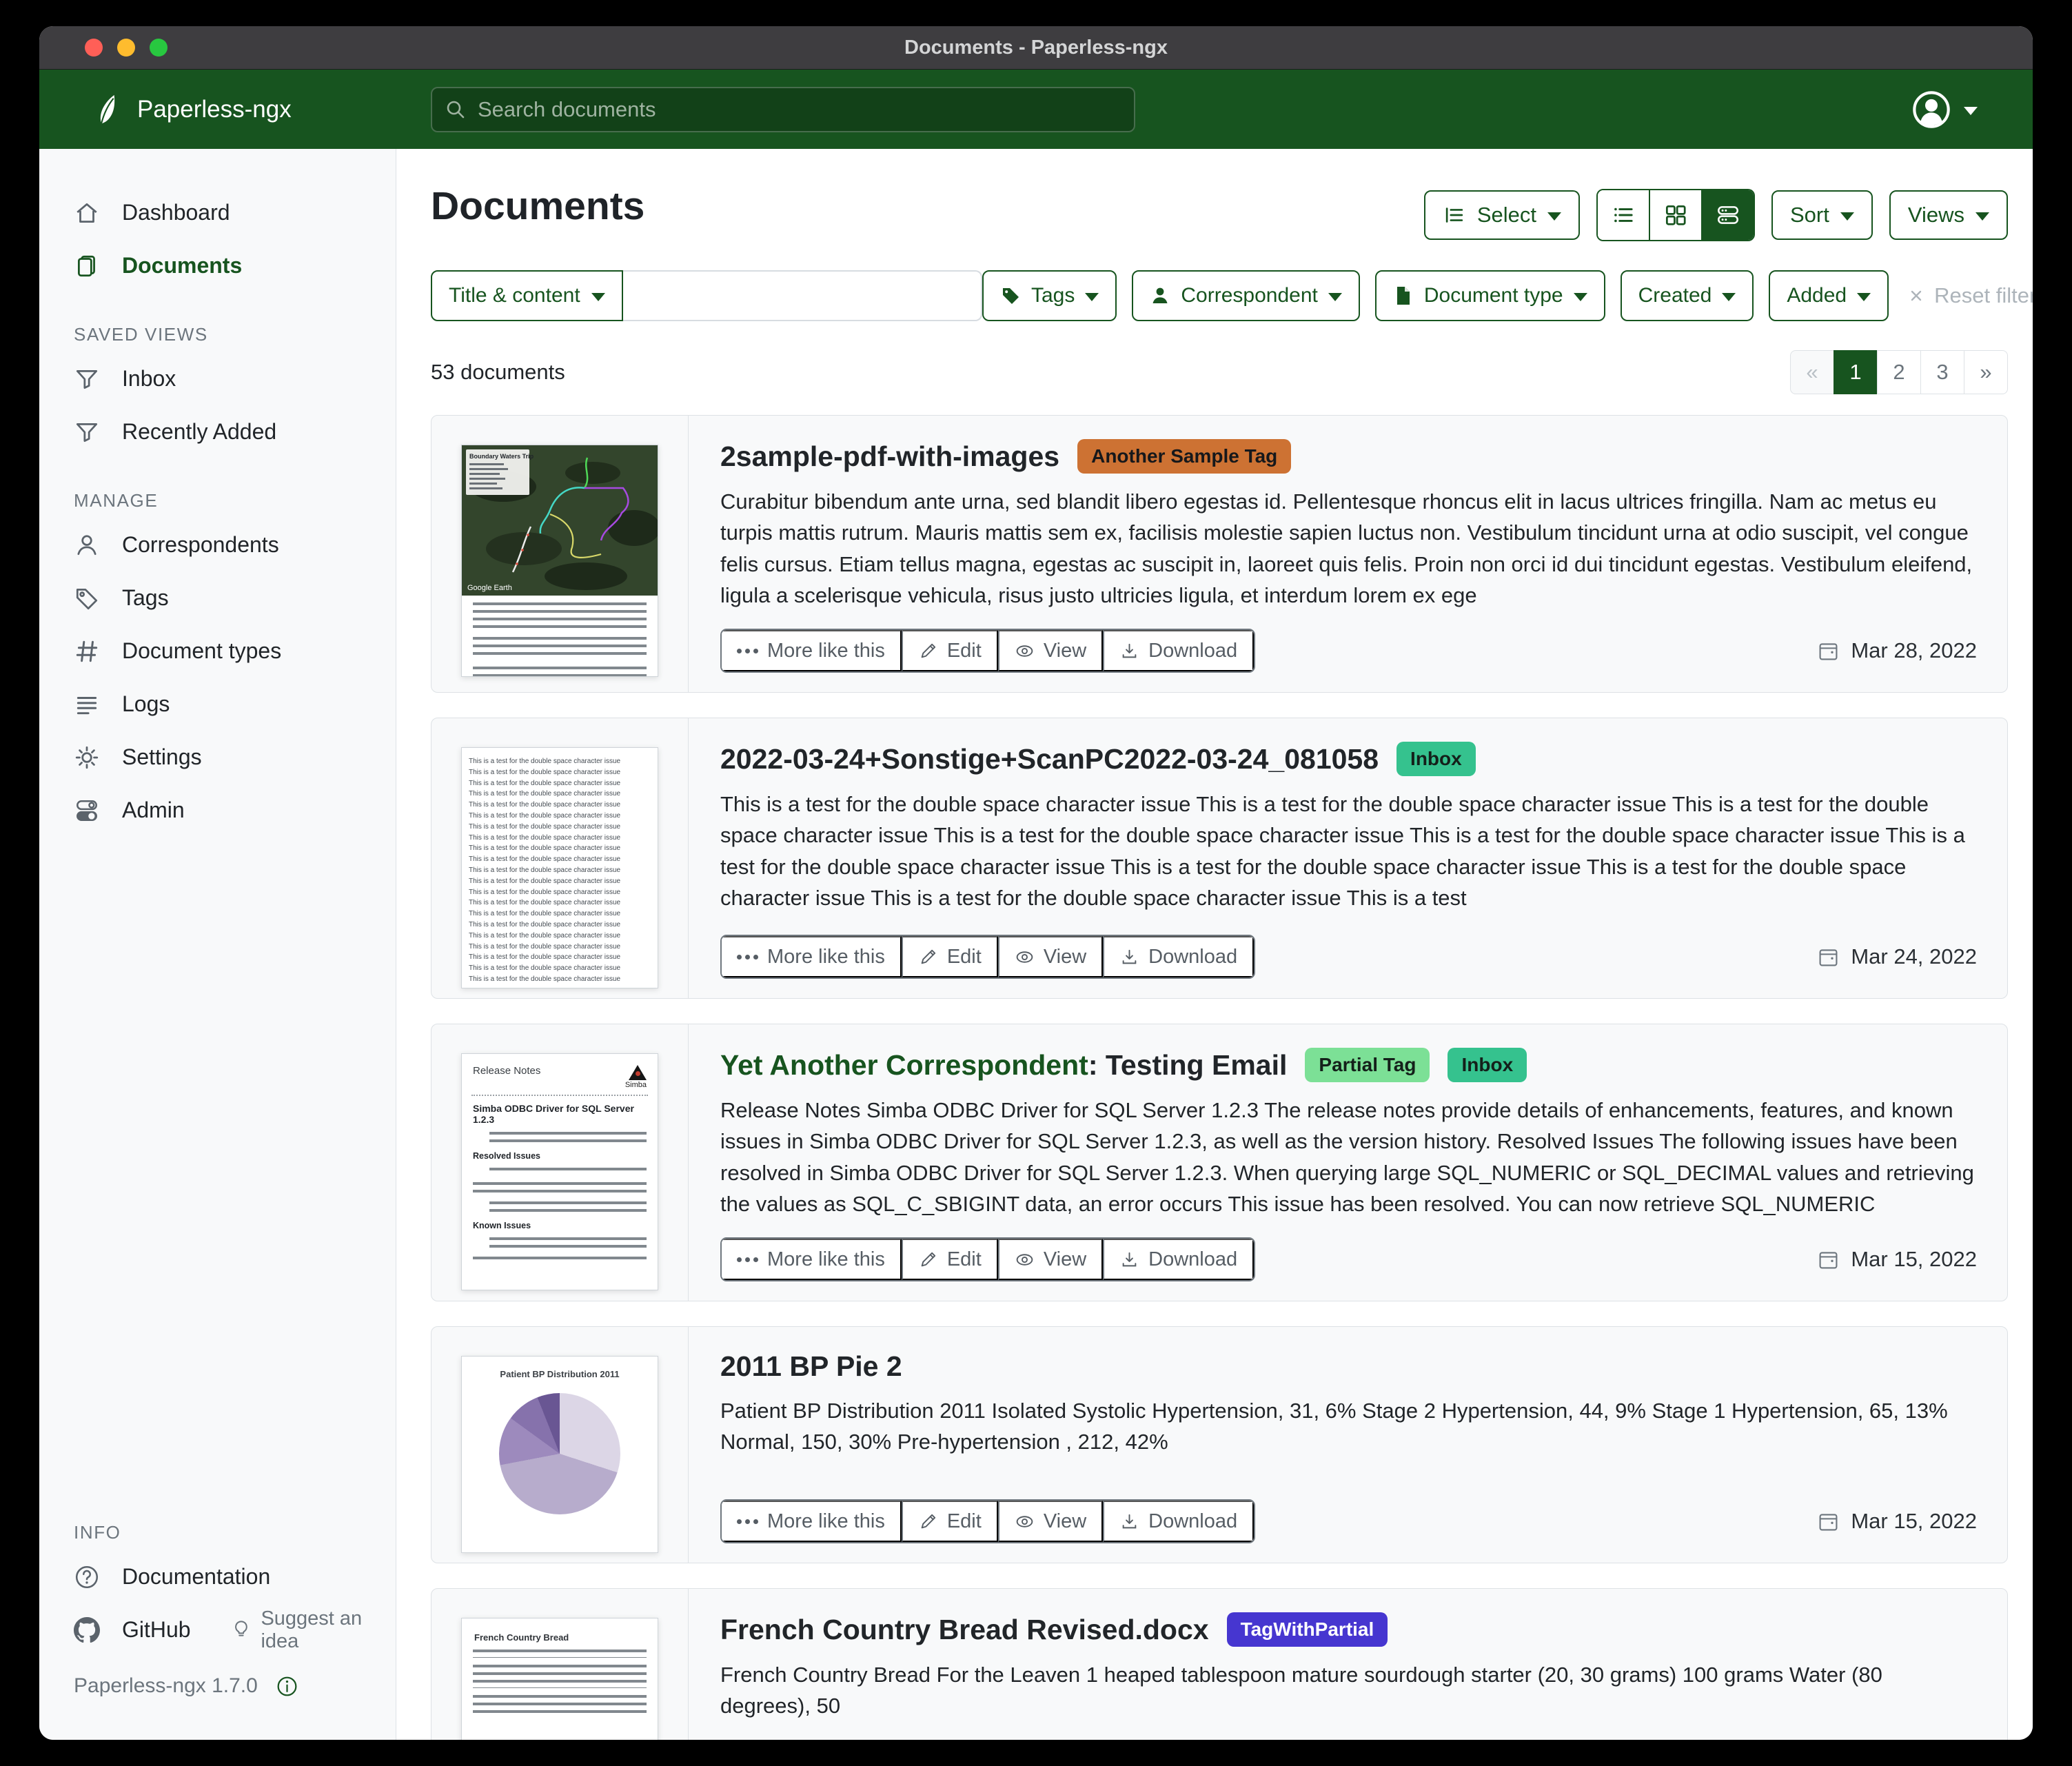  Describe the element at coordinates (559, 561) in the screenshot. I see `document-thumbnail: Boundary Waters Trip Google Earth` at that location.